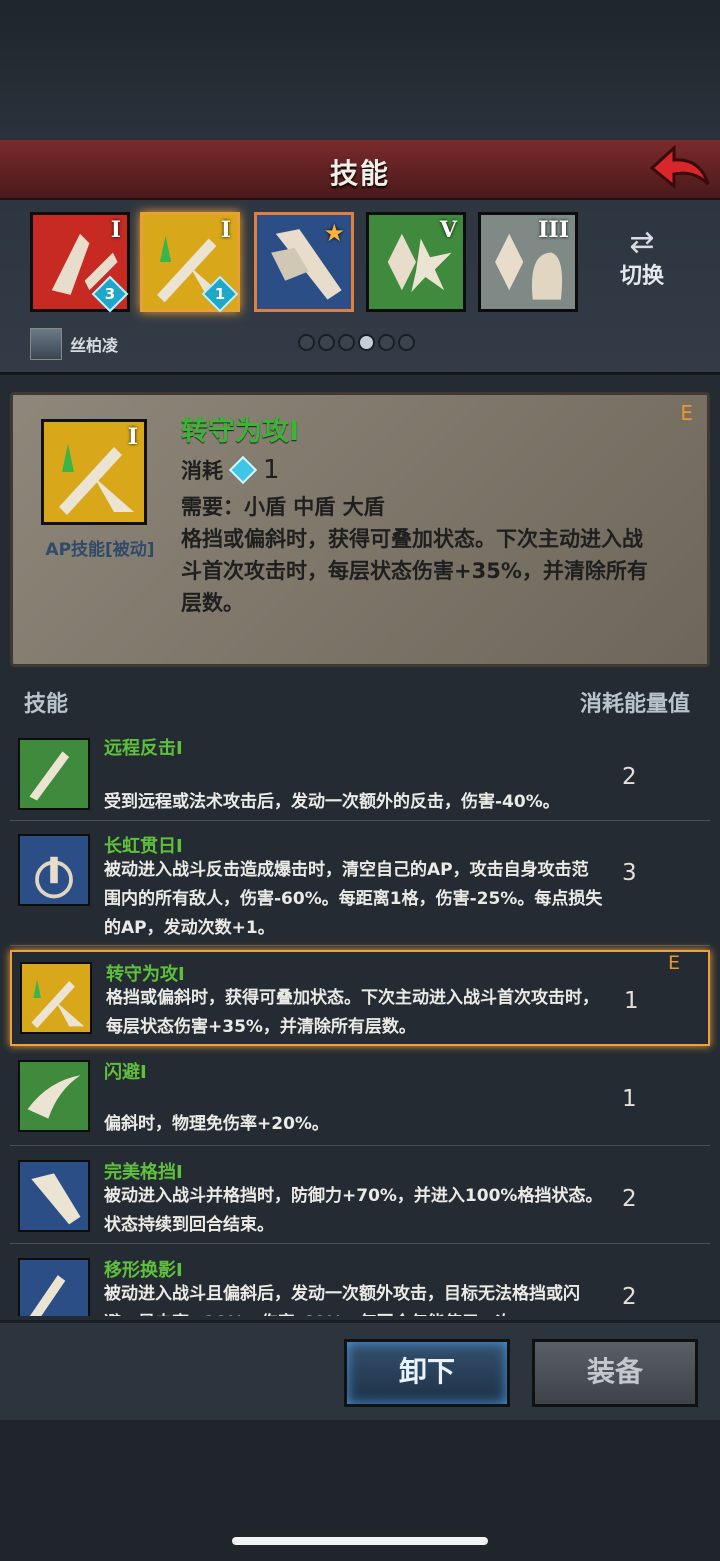  I want to click on skill-name: 完美格挡I, so click(143, 1172).